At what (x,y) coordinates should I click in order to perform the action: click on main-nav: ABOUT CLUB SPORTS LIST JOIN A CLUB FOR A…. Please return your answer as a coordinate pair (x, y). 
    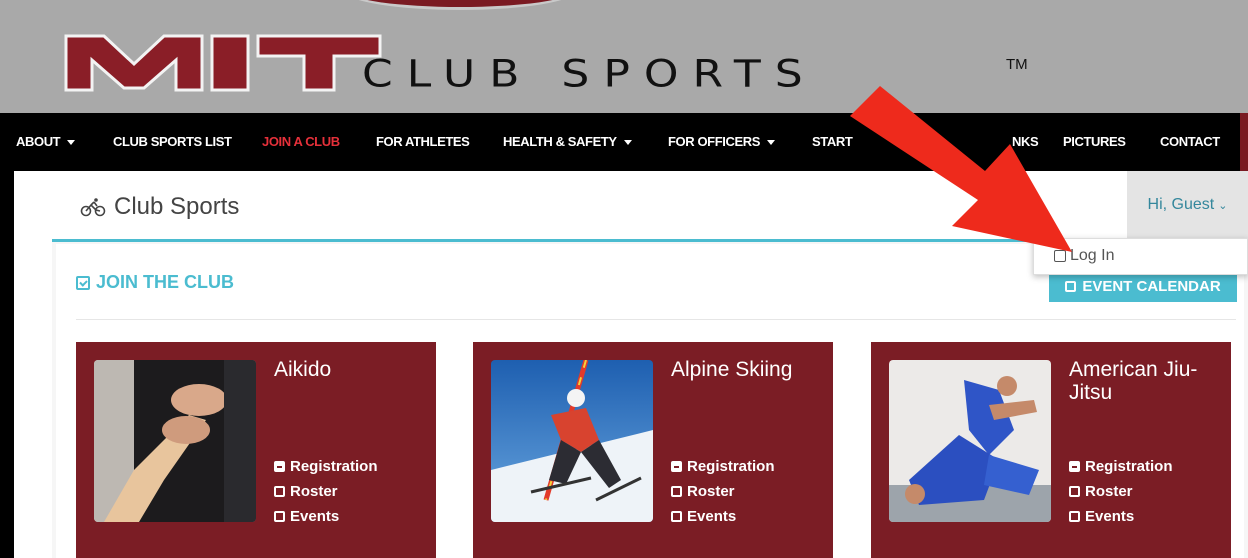
    Looking at the image, I should click on (620, 142).